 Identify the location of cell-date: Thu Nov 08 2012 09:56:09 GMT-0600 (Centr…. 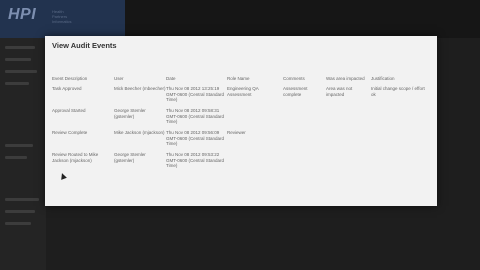
(195, 138).